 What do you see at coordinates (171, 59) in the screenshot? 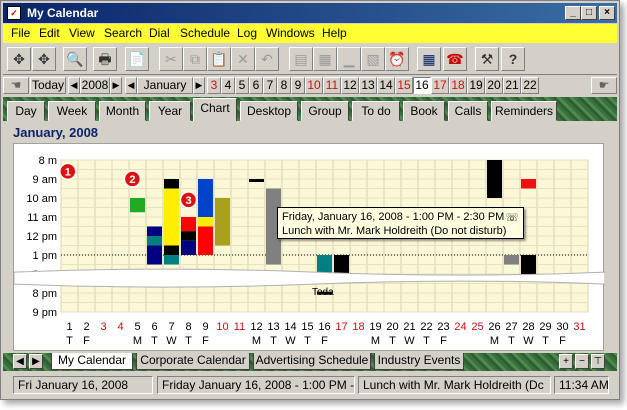
I see `cut-icon: ✂` at bounding box center [171, 59].